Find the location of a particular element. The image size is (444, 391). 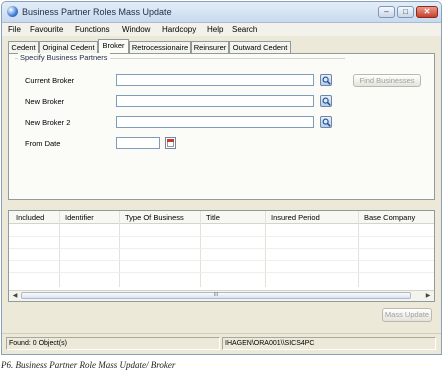

column-included: Included is located at coordinates (30, 217).